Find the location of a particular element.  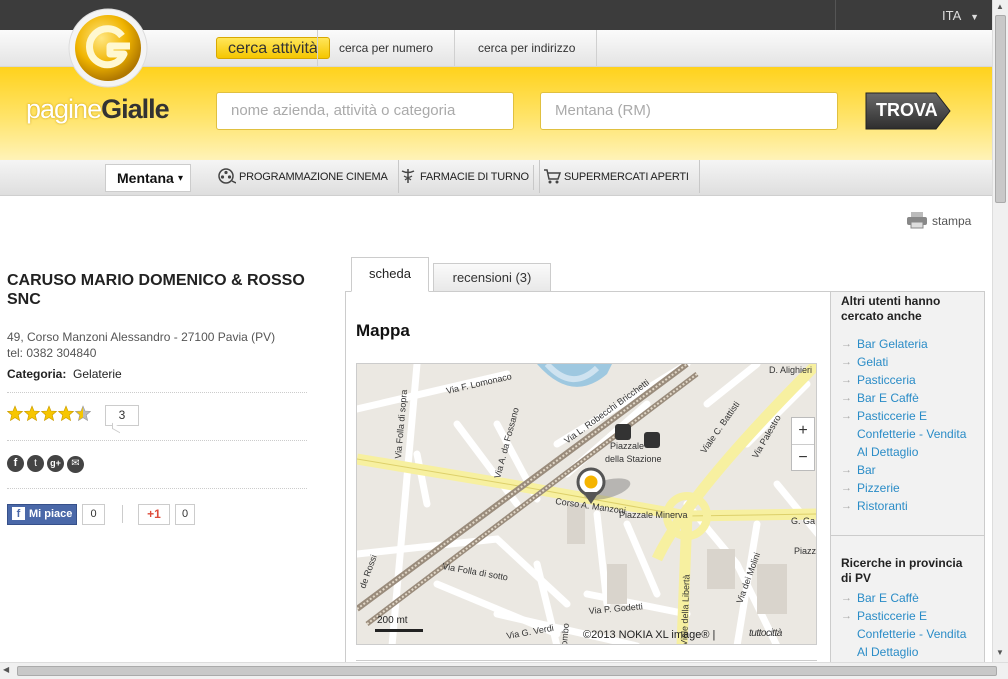

pharmacy-link-label: FARMACIE DI TURNO is located at coordinates (474, 177).